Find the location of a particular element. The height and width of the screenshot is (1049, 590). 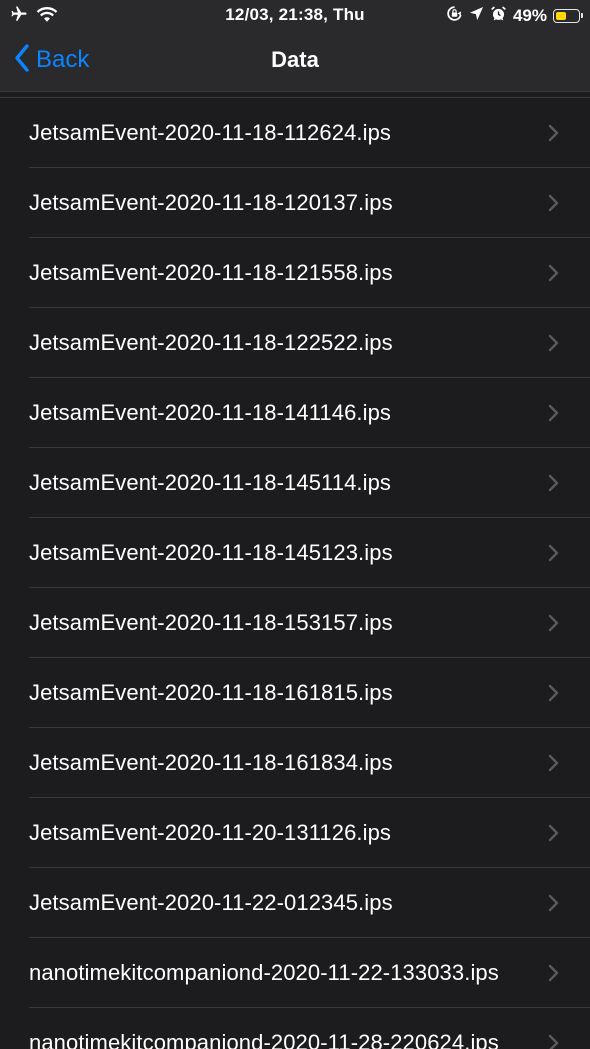

list-item: JetsamEvent-2020-11-18-161815.ips is located at coordinates (295, 693).